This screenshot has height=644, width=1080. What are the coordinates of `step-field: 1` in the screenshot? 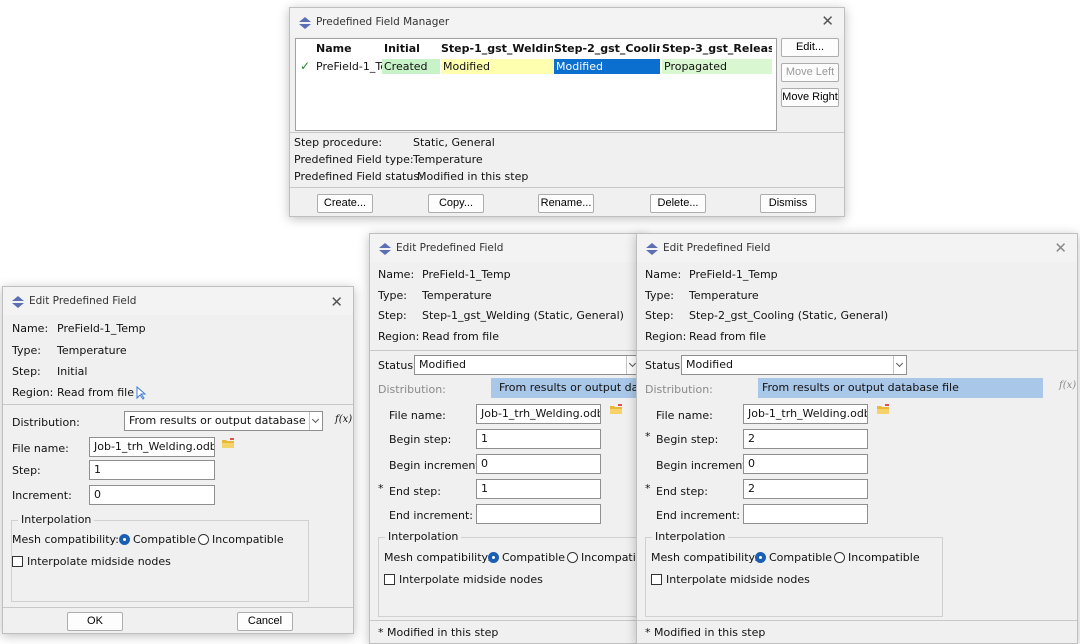 It's located at (152, 470).